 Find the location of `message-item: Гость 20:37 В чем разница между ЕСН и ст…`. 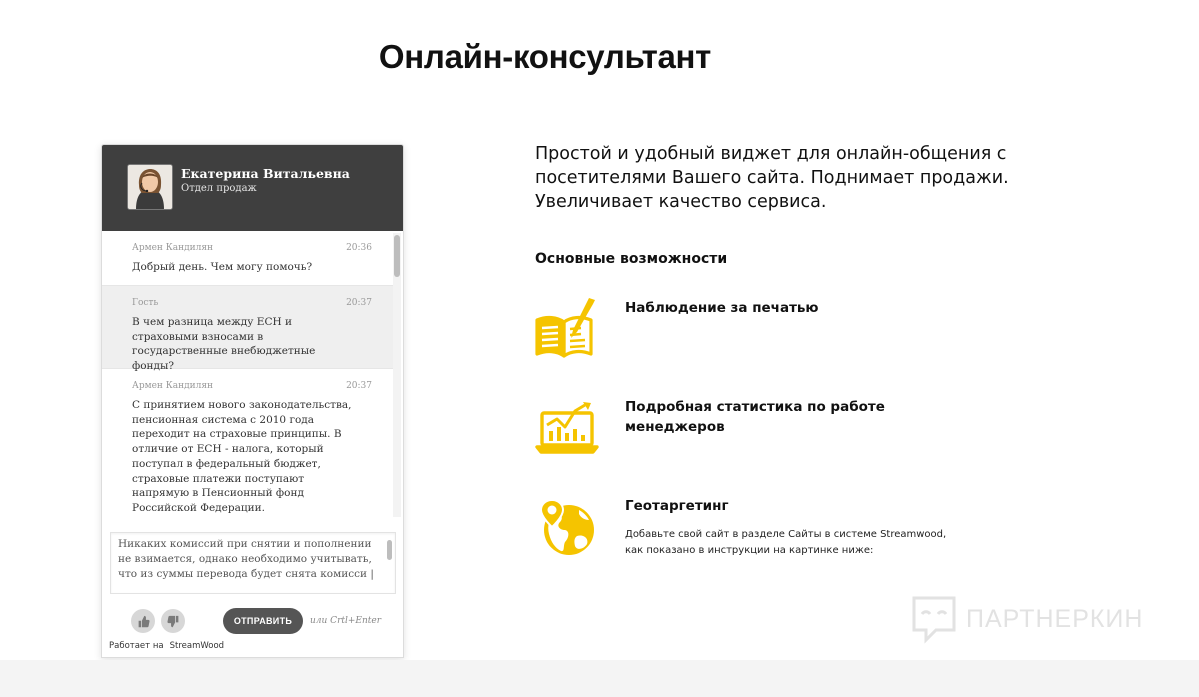

message-item: Гость 20:37 В чем разница между ЕСН и ст… is located at coordinates (247, 329).